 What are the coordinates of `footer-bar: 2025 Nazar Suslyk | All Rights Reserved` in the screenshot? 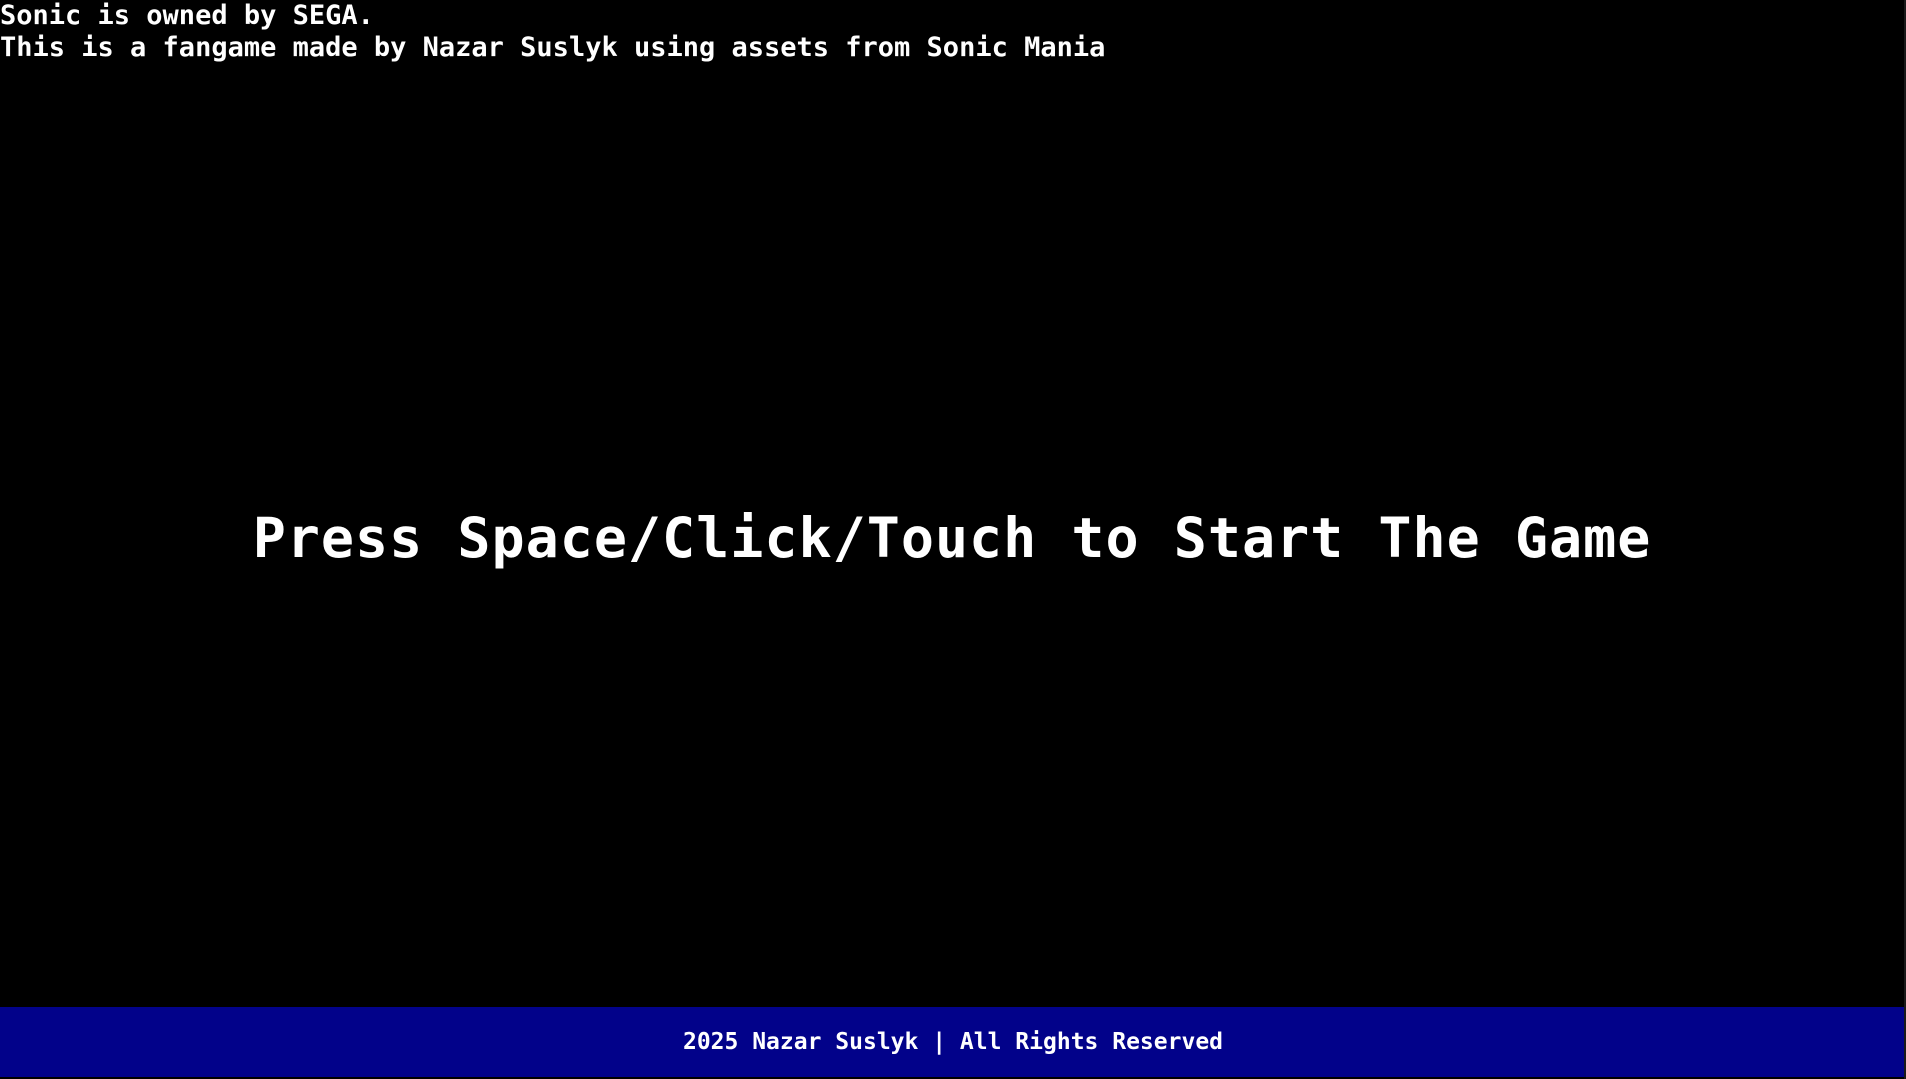 It's located at (953, 1042).